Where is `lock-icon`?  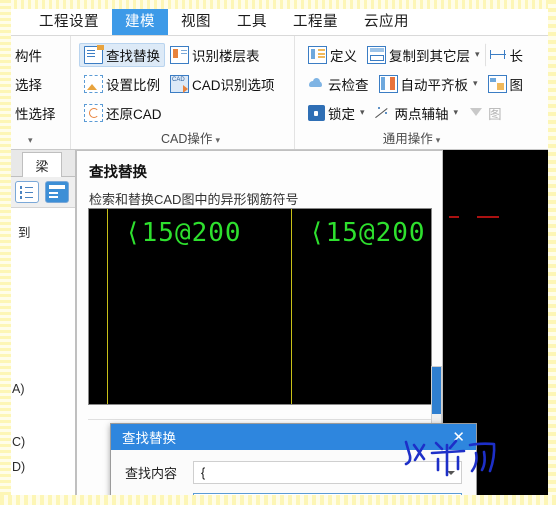 lock-icon is located at coordinates (316, 112).